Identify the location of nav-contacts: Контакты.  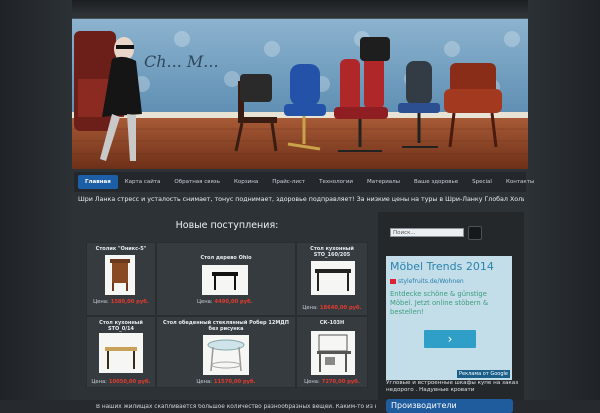
(520, 182).